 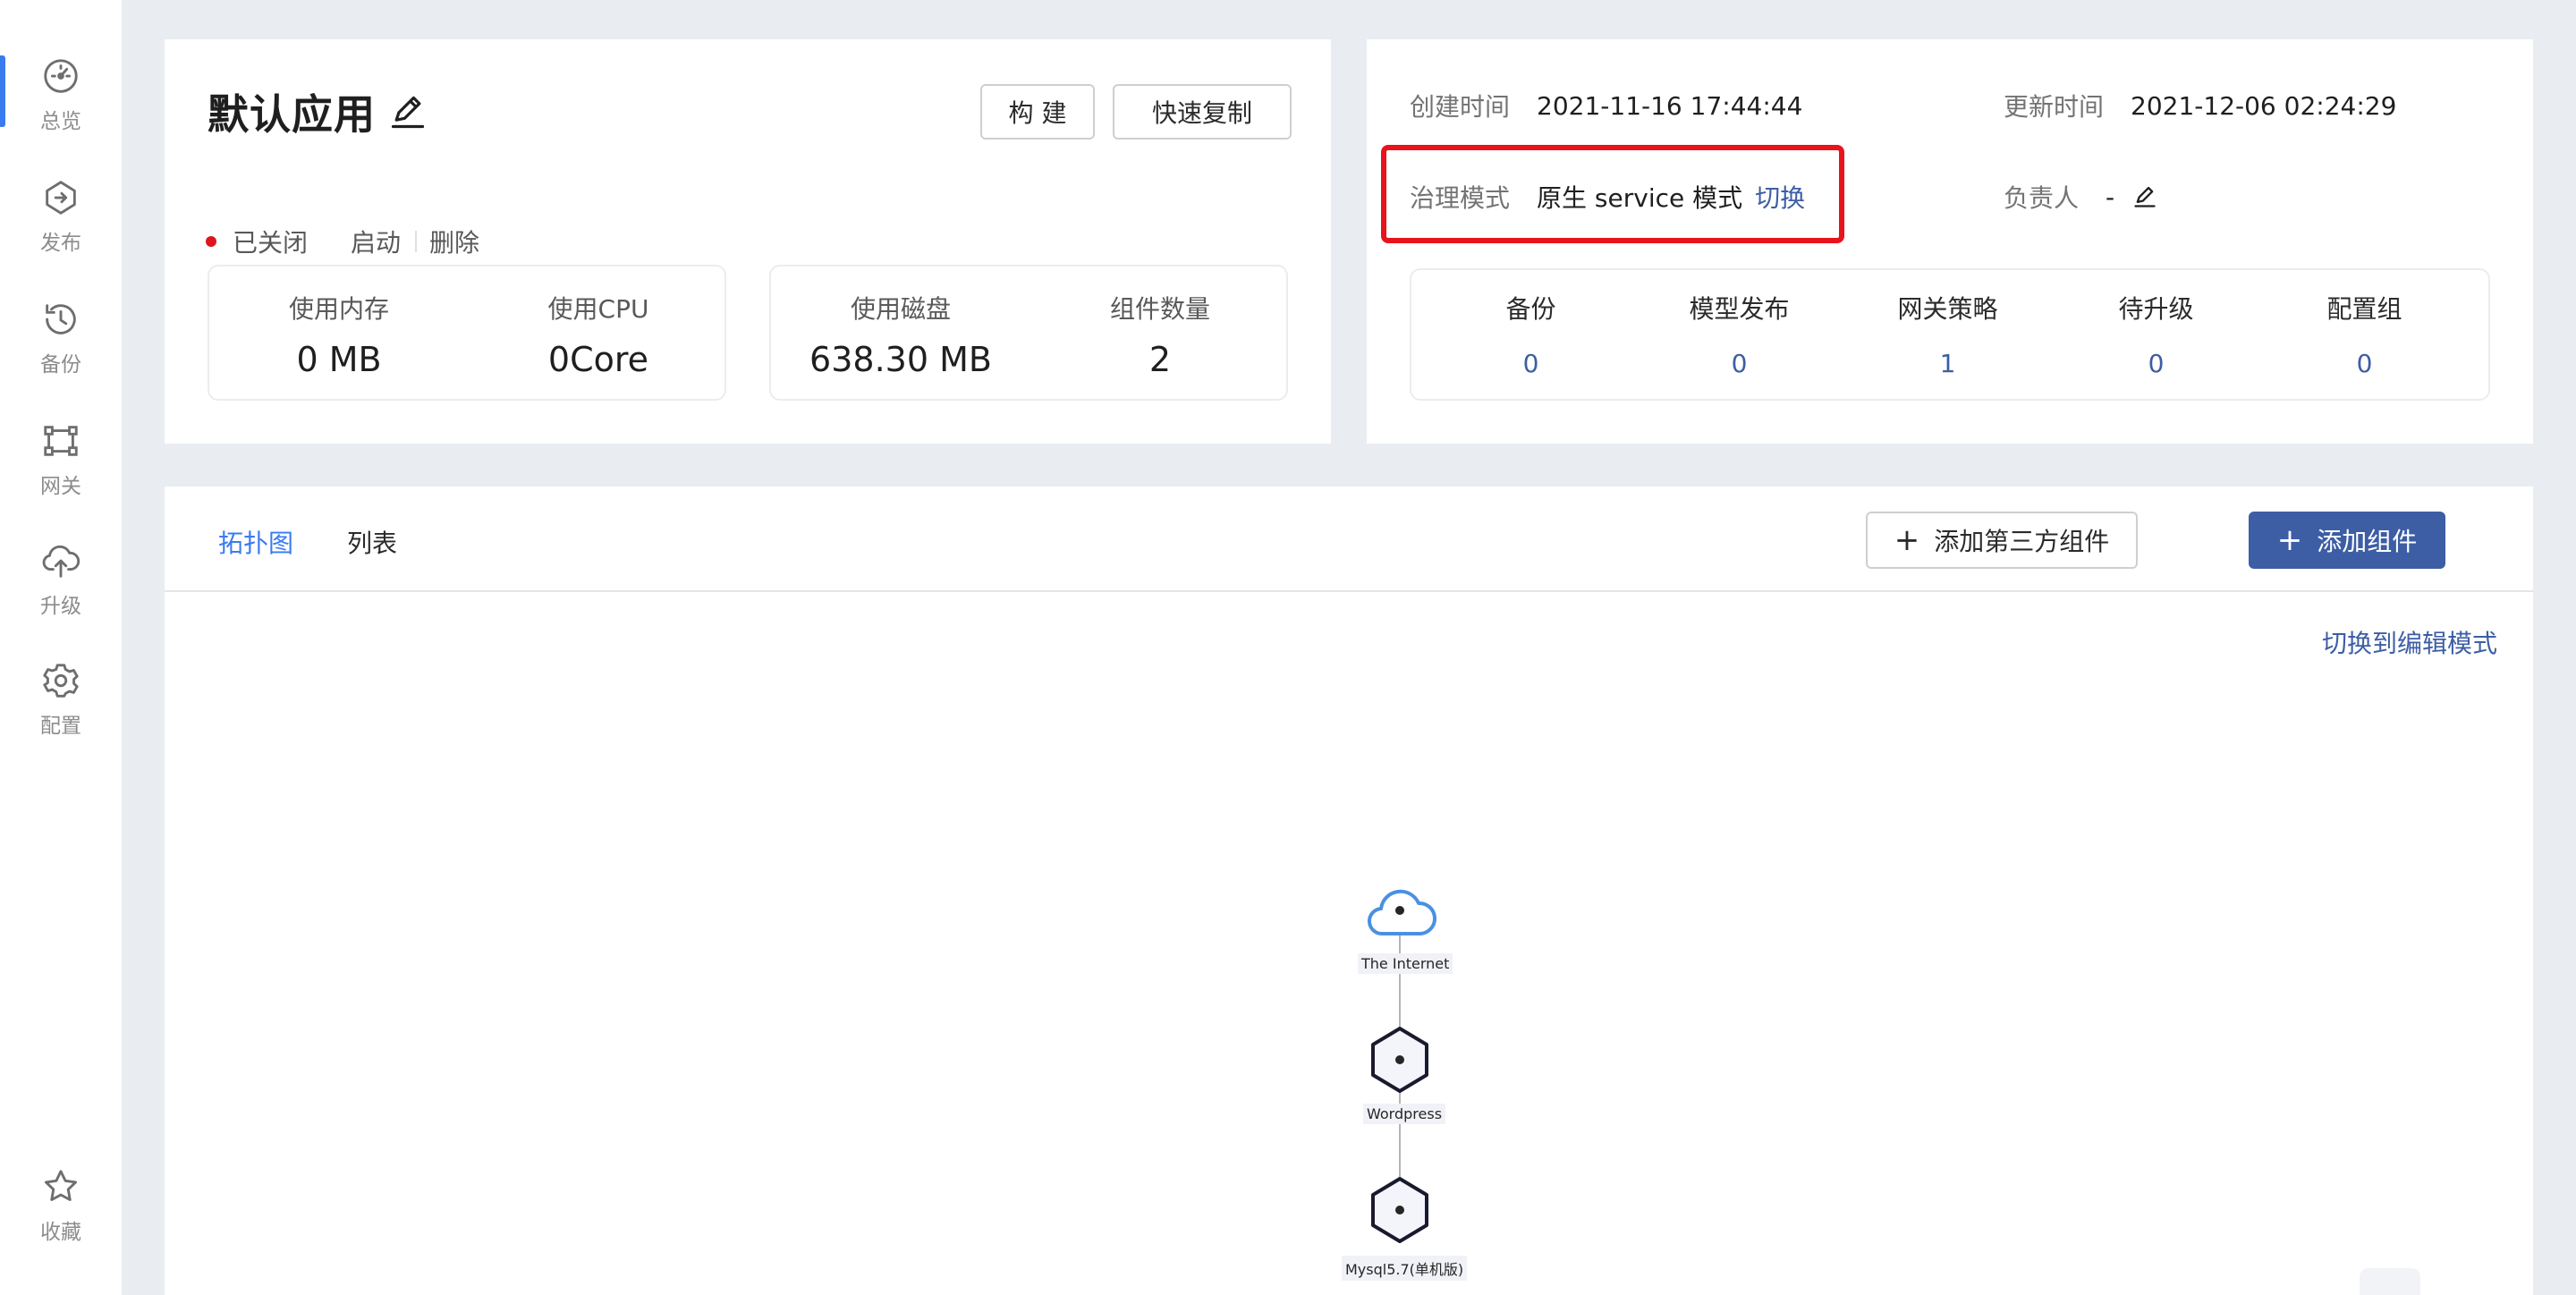 What do you see at coordinates (598, 359) in the screenshot?
I see `stat-value: 0Core` at bounding box center [598, 359].